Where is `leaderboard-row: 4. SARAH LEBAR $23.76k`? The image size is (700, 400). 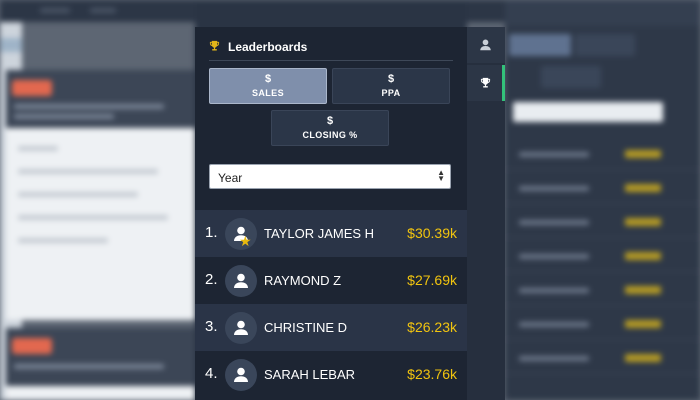 leaderboard-row: 4. SARAH LEBAR $23.76k is located at coordinates (331, 374).